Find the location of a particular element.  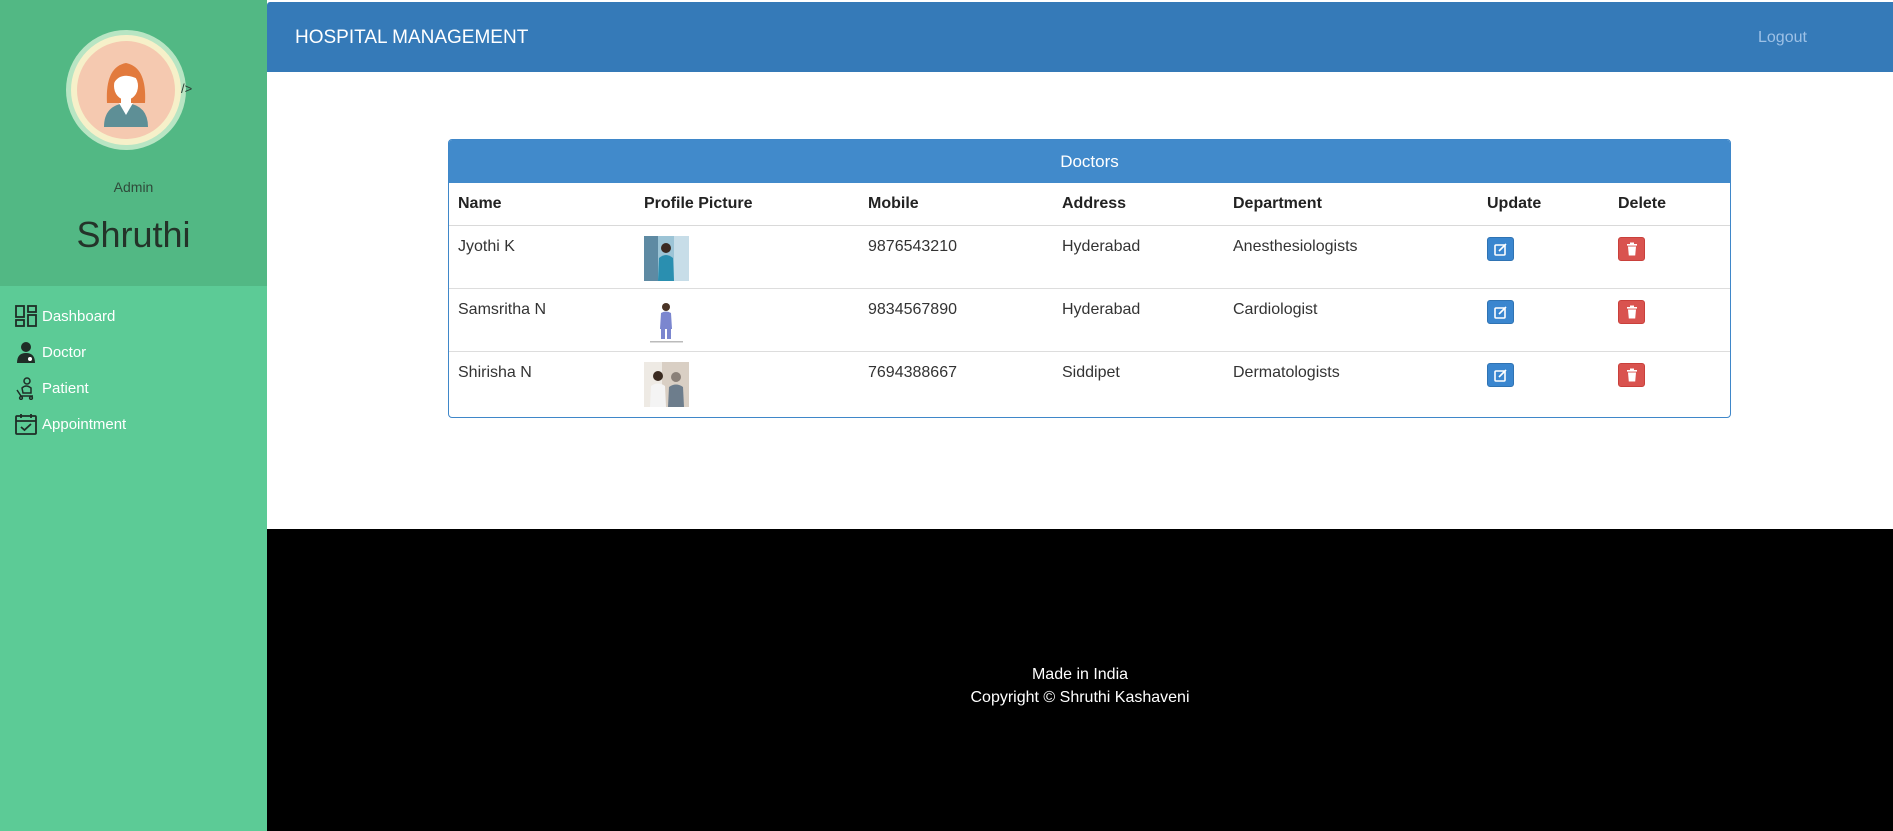

cell-mobile: 9834567890 is located at coordinates (956, 320).